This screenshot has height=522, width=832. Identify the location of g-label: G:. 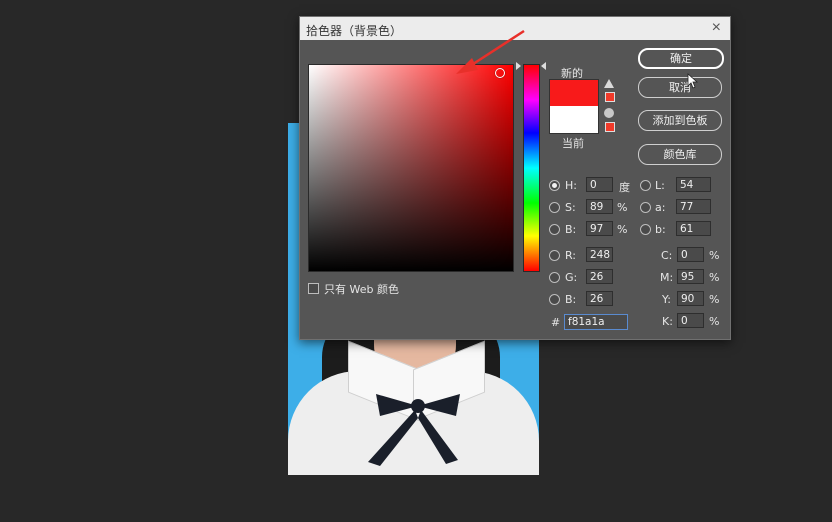
(571, 277).